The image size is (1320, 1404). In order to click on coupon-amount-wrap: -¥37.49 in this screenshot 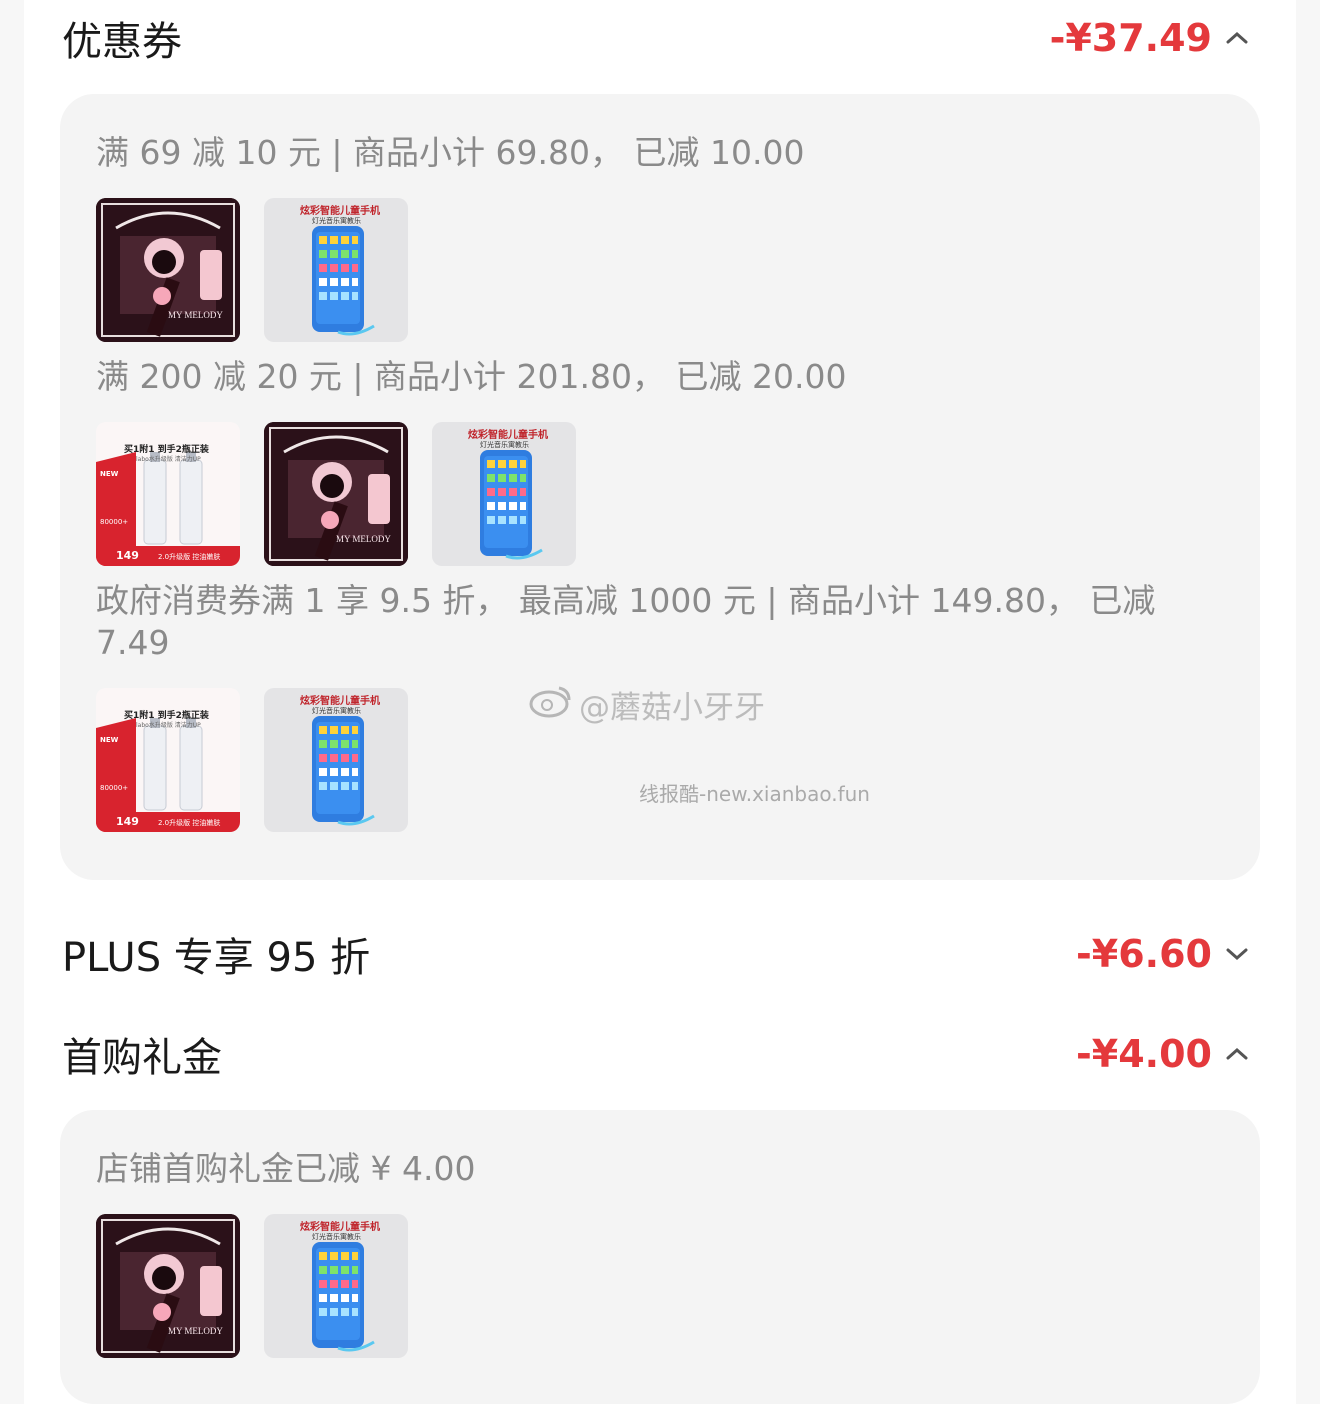, I will do `click(1151, 38)`.